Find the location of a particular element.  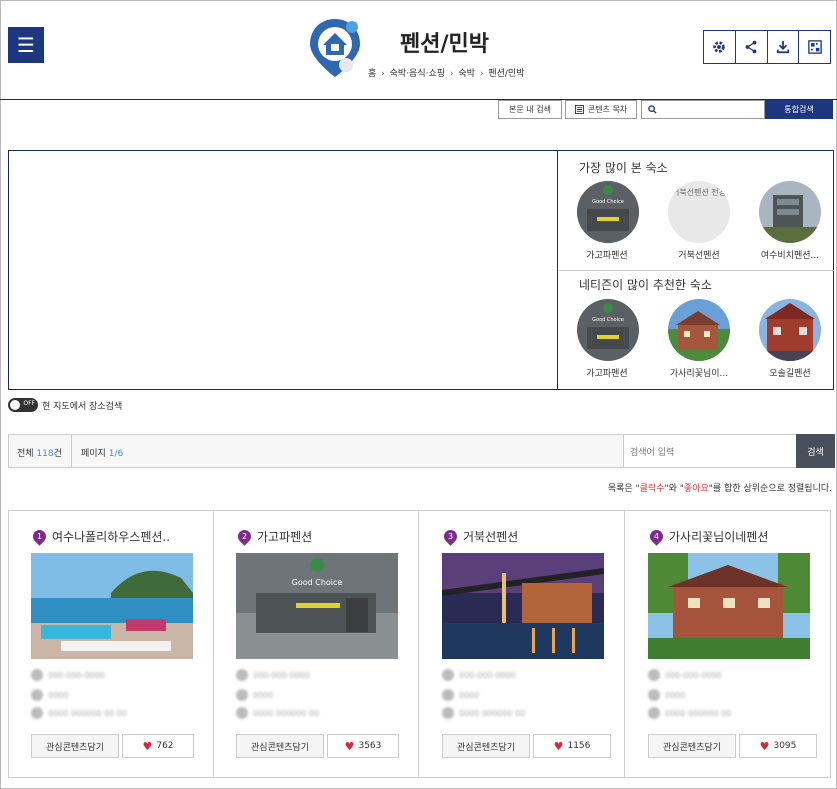

rank-pin-icon: 2 is located at coordinates (244, 536).